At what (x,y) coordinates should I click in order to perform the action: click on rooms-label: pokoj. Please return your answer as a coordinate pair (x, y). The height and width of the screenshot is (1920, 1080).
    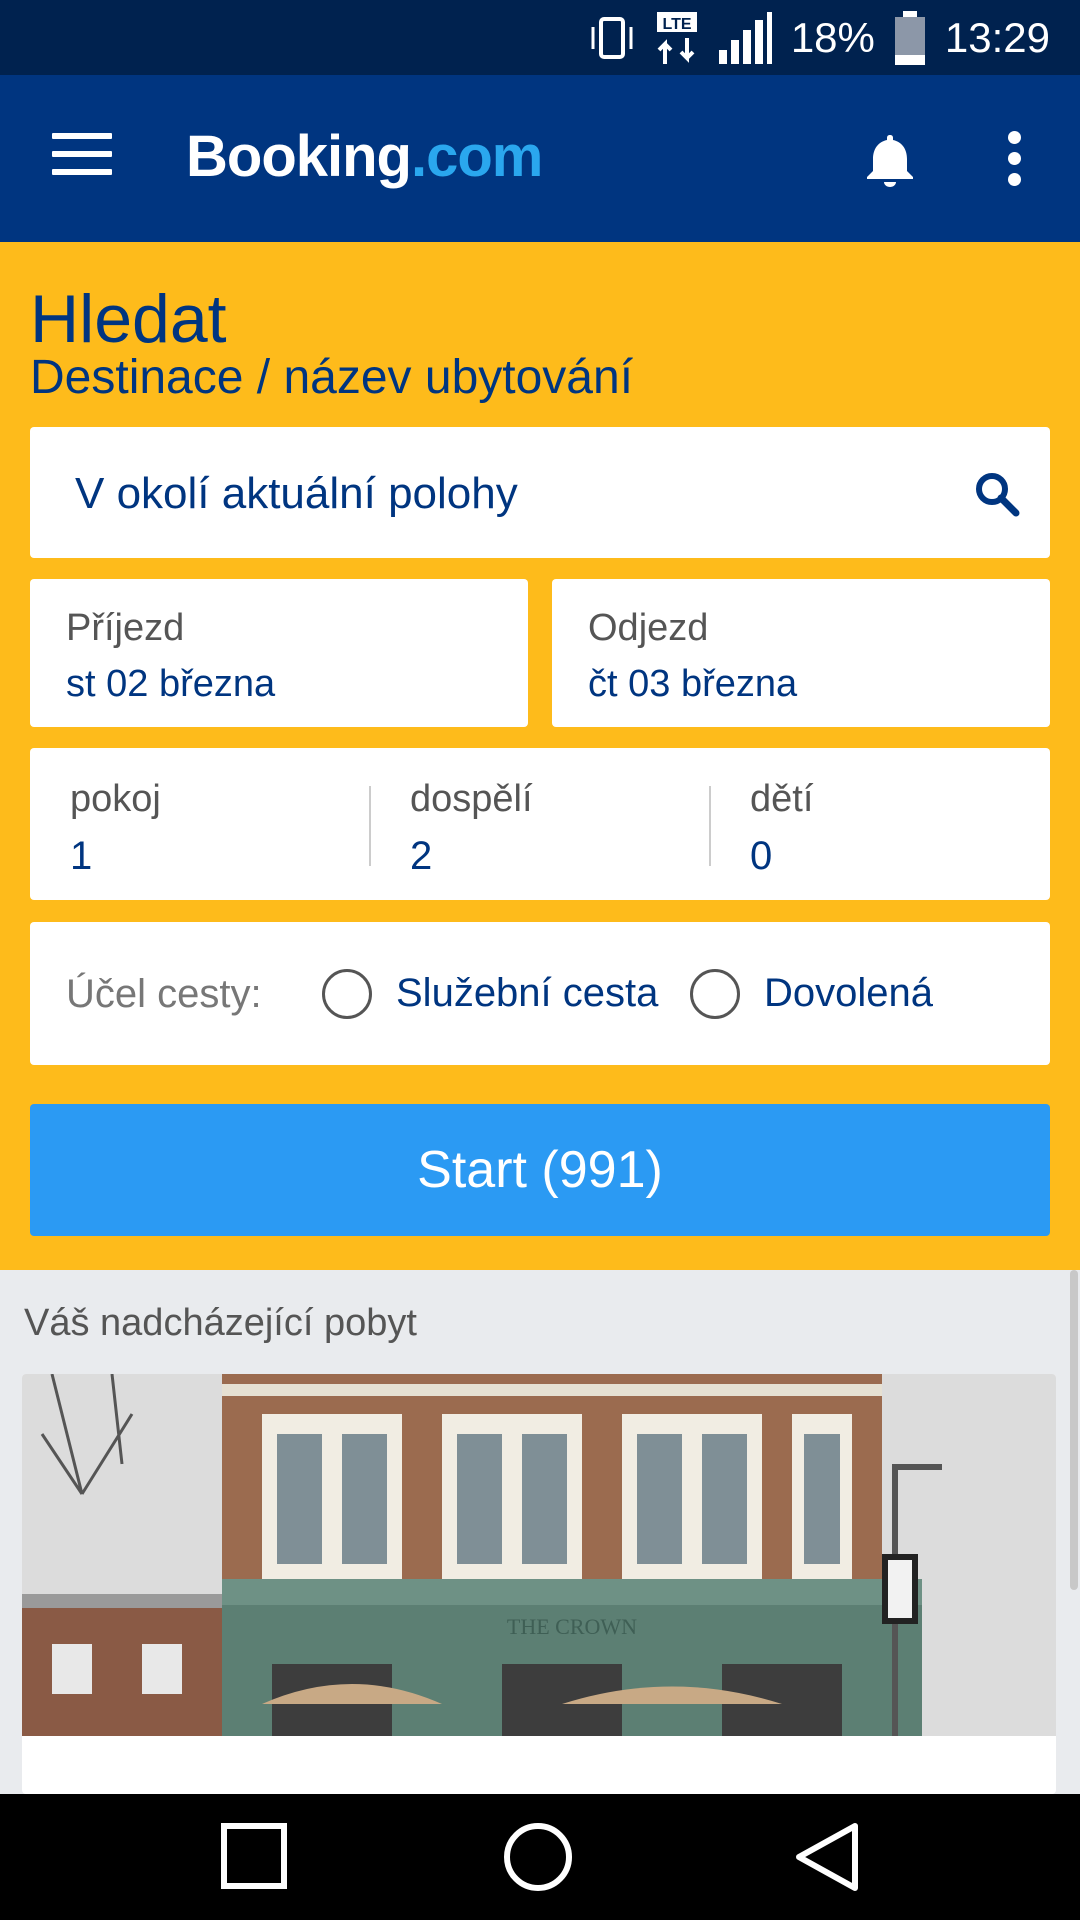
    Looking at the image, I should click on (115, 799).